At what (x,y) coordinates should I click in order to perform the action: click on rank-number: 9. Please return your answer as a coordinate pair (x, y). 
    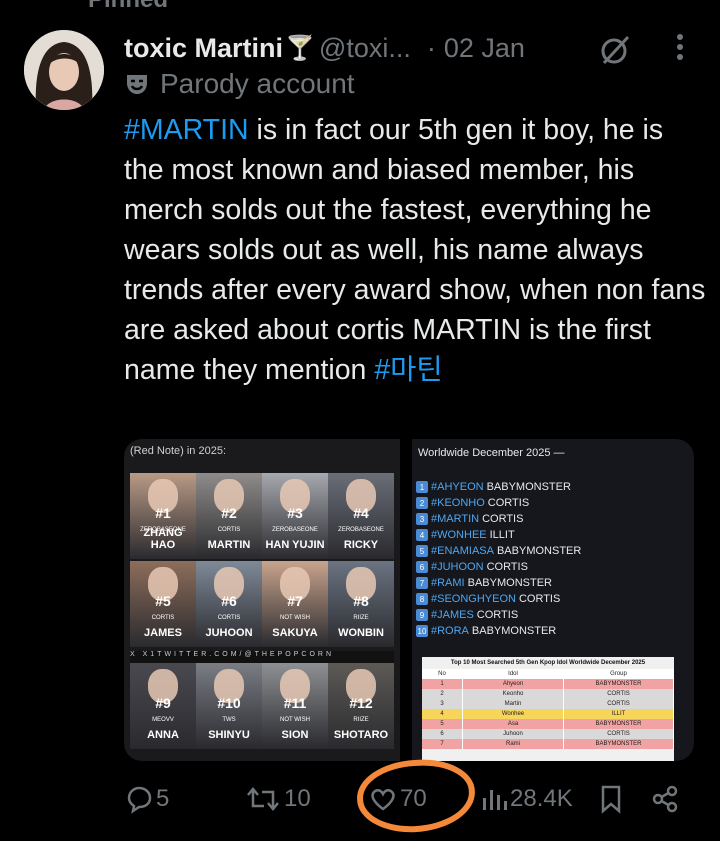
    Looking at the image, I should click on (422, 615).